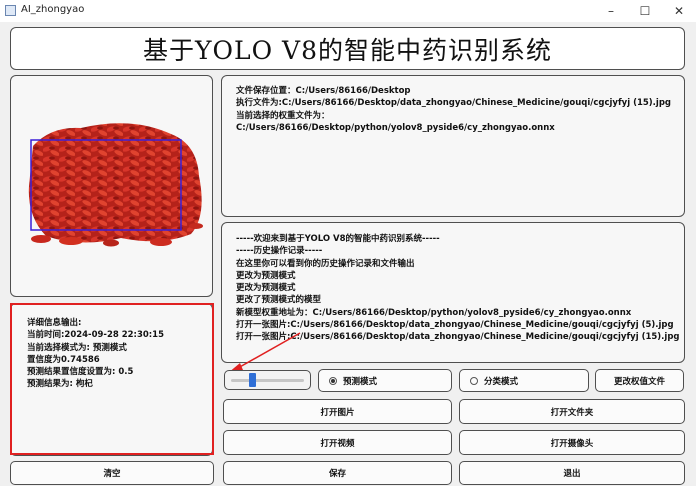 This screenshot has width=696, height=486. What do you see at coordinates (337, 411) in the screenshot?
I see `open-image-button: 打开图片` at bounding box center [337, 411].